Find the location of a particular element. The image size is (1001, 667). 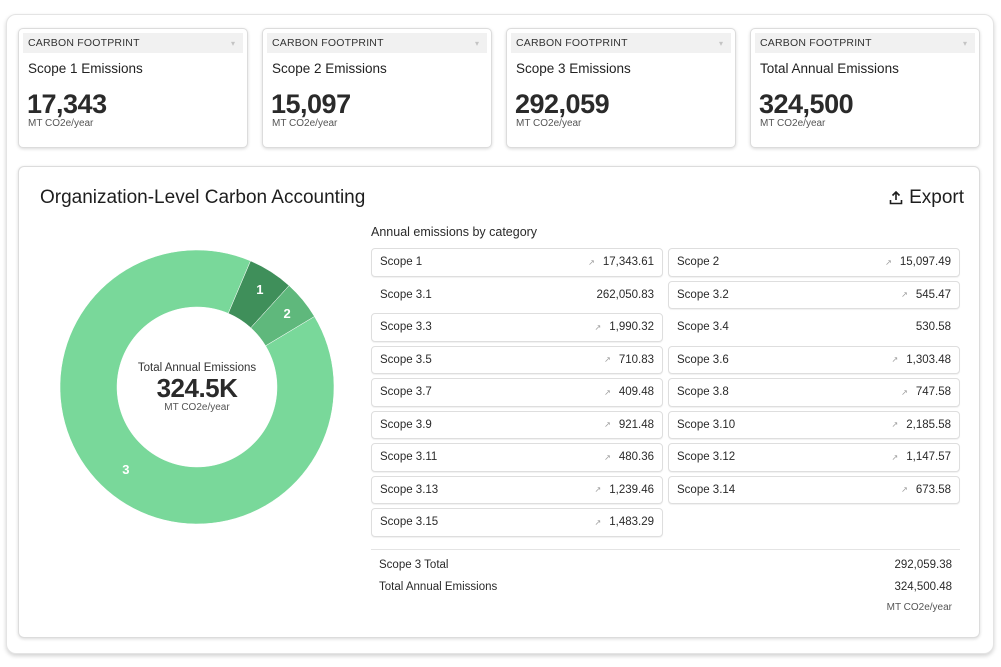

category-label: Scope 3.10 is located at coordinates (706, 424).